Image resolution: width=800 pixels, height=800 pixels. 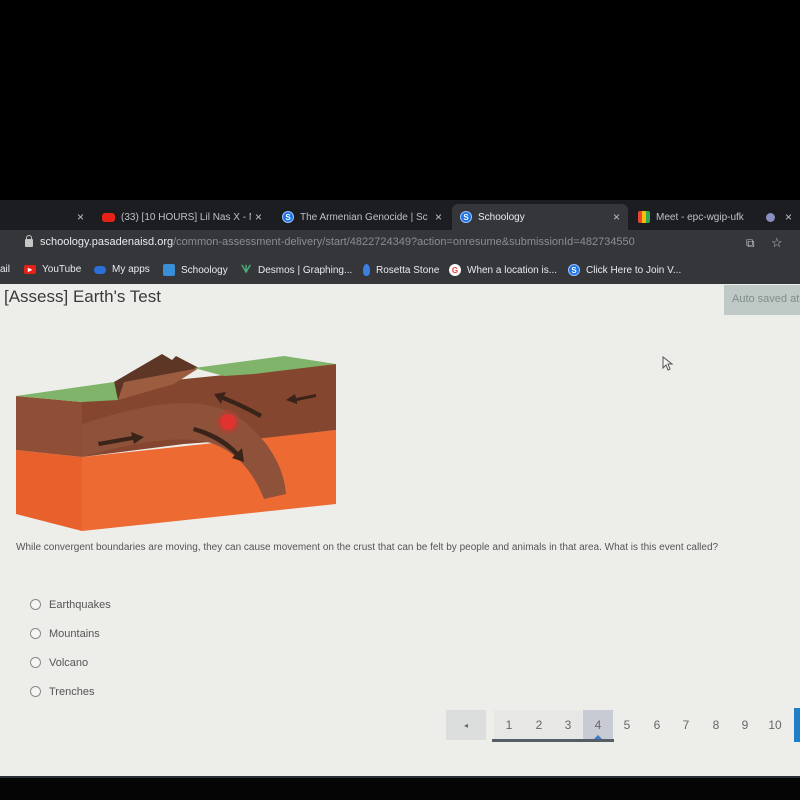 What do you see at coordinates (657, 725) in the screenshot?
I see `page-6: 6` at bounding box center [657, 725].